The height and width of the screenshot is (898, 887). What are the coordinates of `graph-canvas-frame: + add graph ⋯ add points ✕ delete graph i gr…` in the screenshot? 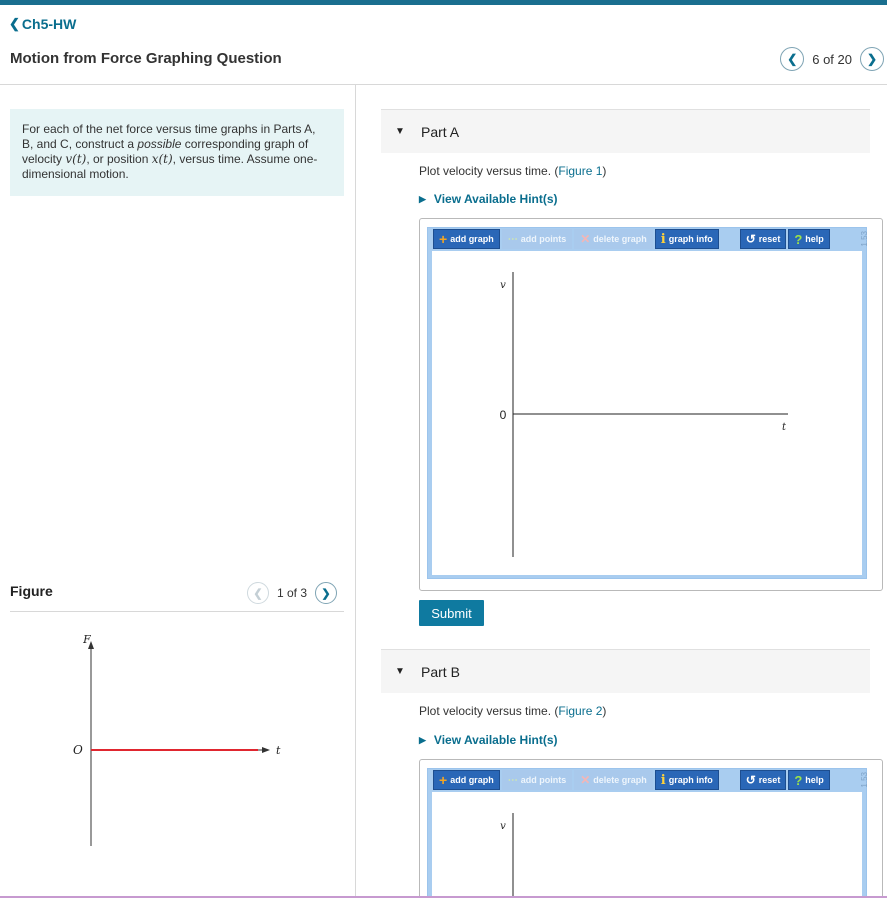 It's located at (648, 833).